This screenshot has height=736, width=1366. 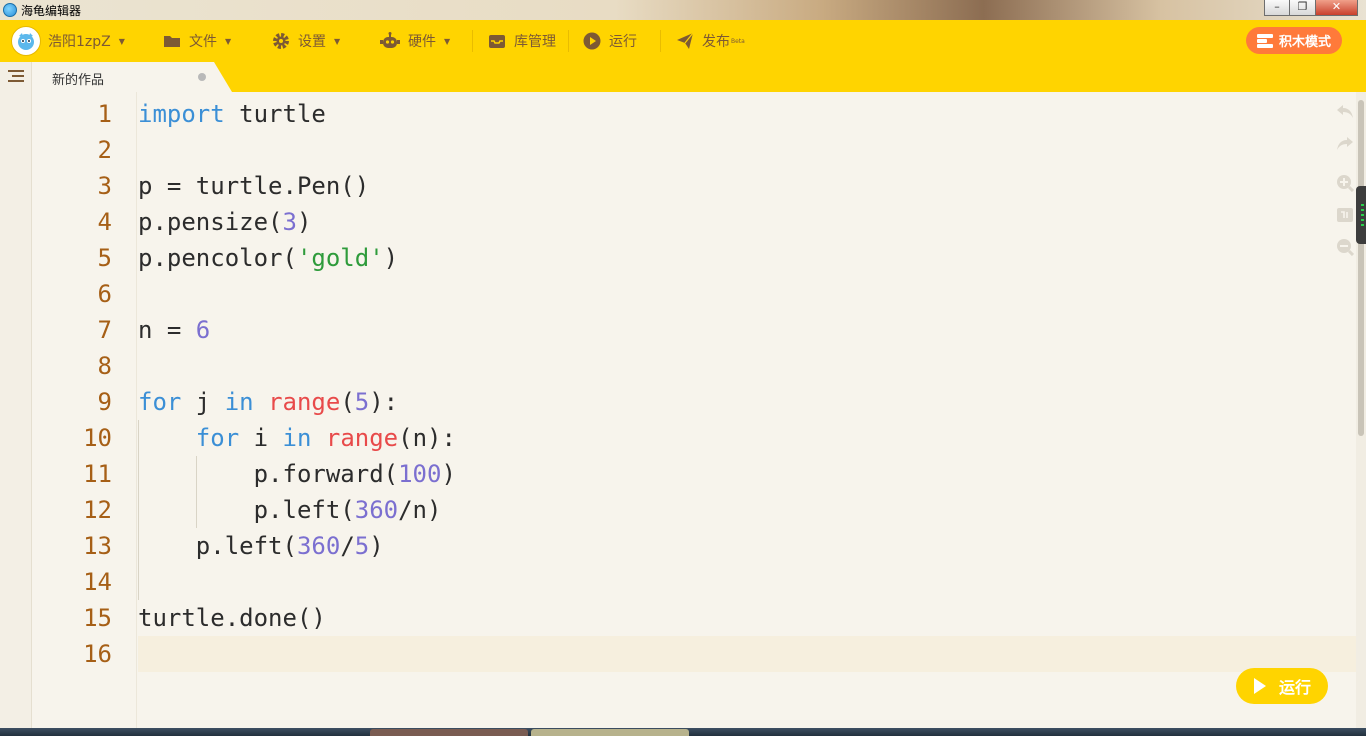 I want to click on zoom-in-icon, so click(x=1345, y=183).